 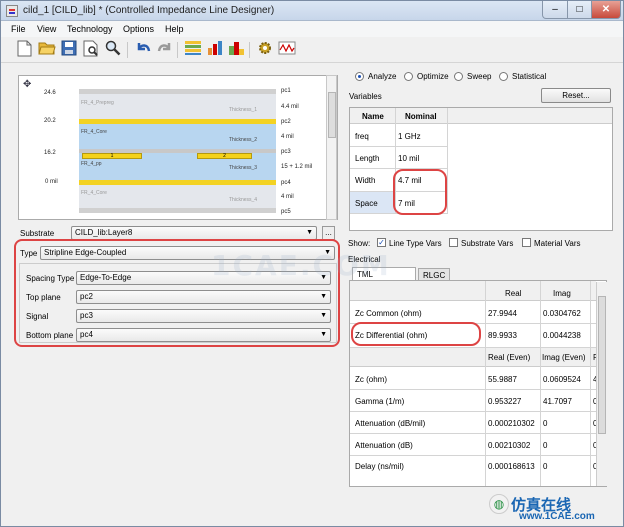 What do you see at coordinates (421, 116) in the screenshot?
I see `col-nominal-header: Nominal` at bounding box center [421, 116].